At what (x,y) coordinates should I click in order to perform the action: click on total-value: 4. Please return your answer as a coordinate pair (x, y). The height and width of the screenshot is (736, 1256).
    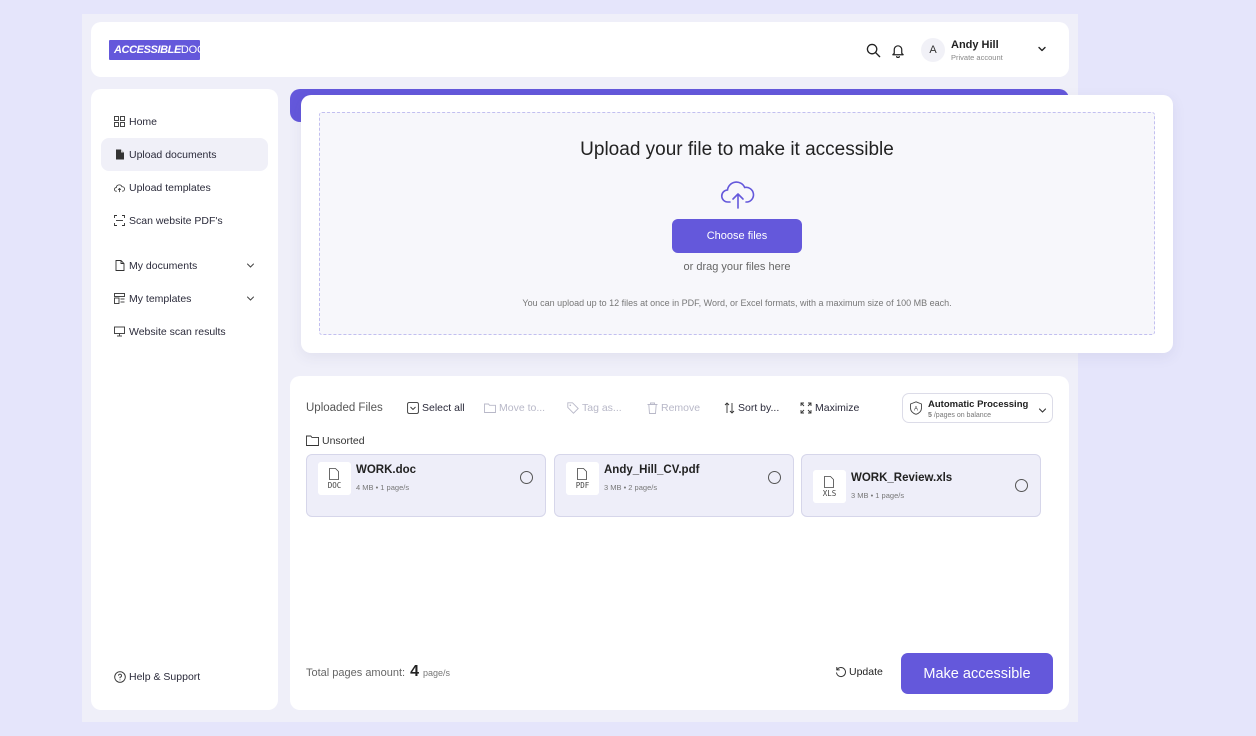
    Looking at the image, I should click on (414, 671).